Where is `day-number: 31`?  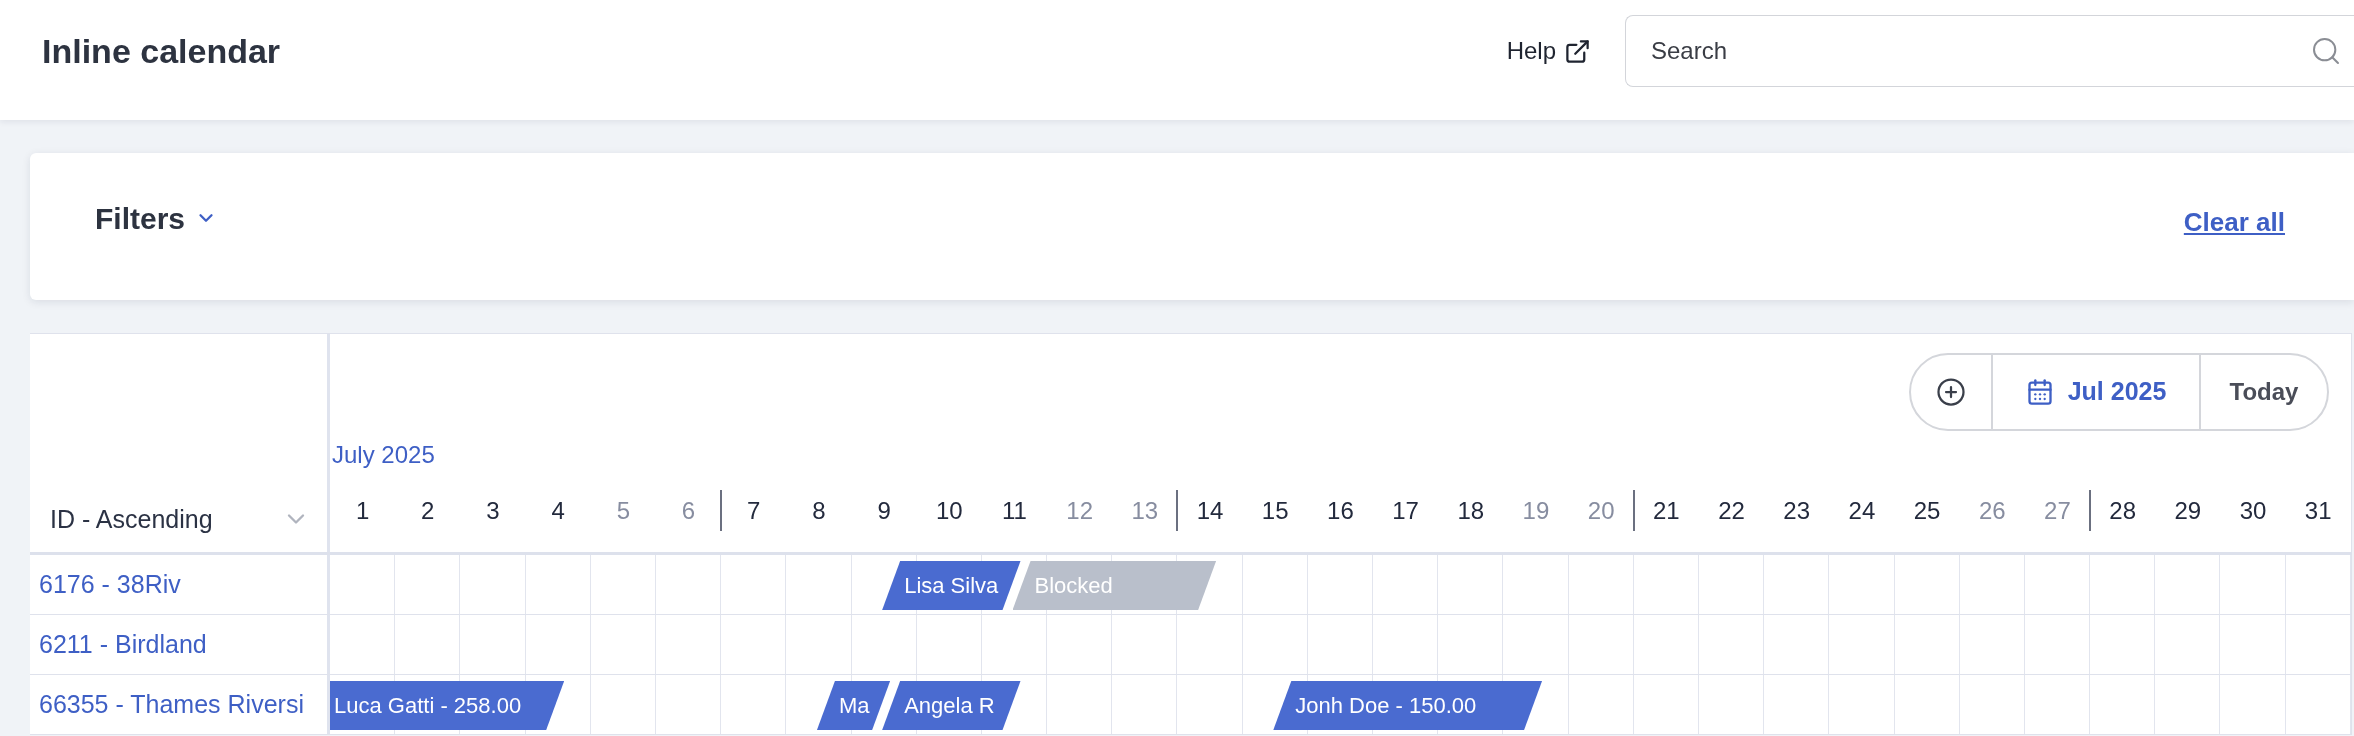
day-number: 31 is located at coordinates (2318, 510).